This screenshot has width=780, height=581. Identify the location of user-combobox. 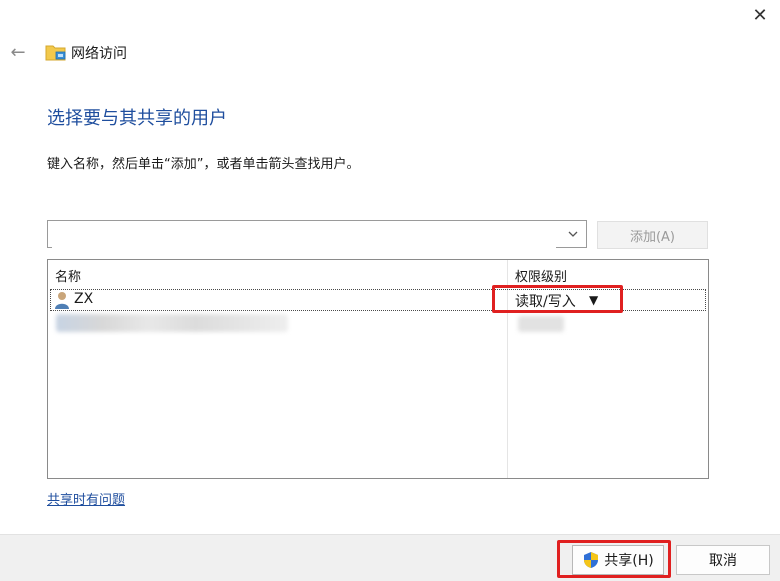
(317, 234).